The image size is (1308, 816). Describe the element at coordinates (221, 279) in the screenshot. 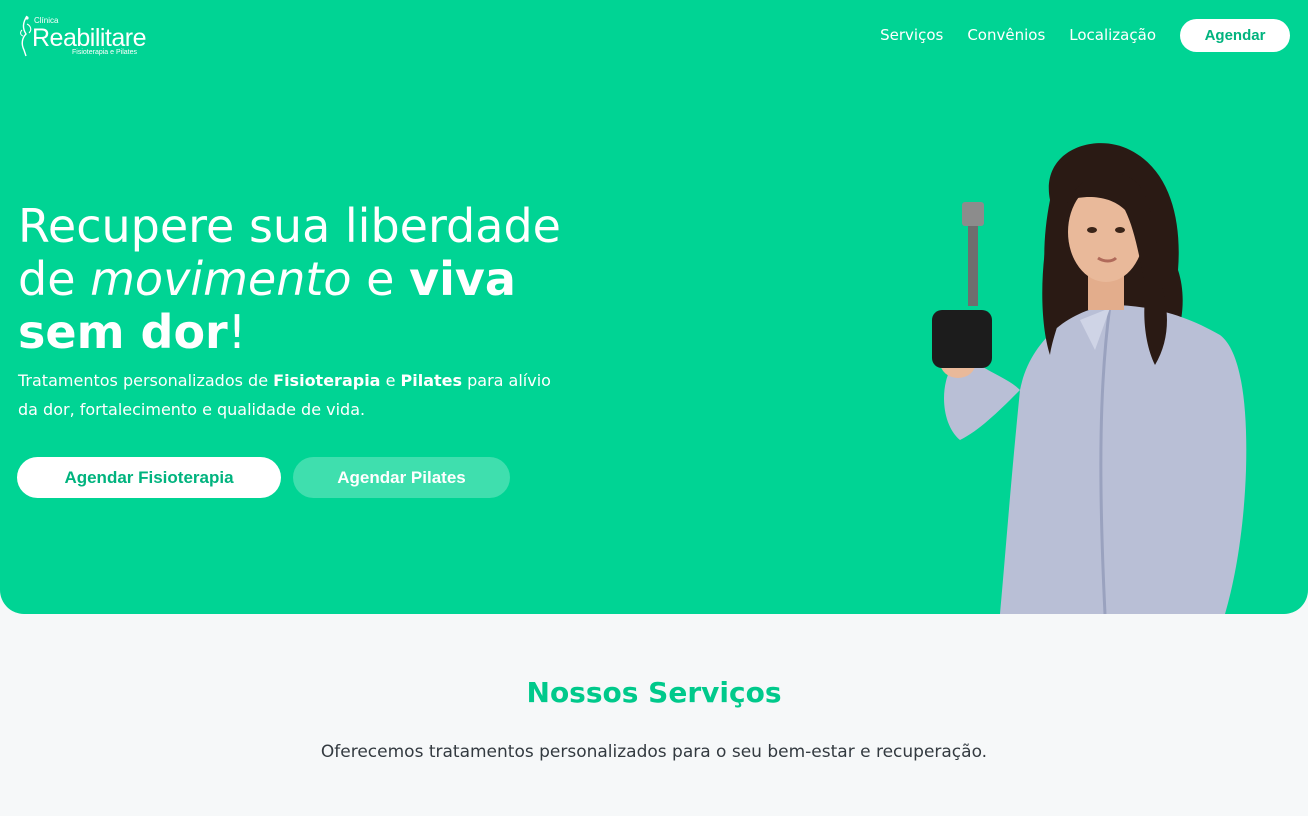

I see `hero-title-emphasis: movimento` at that location.